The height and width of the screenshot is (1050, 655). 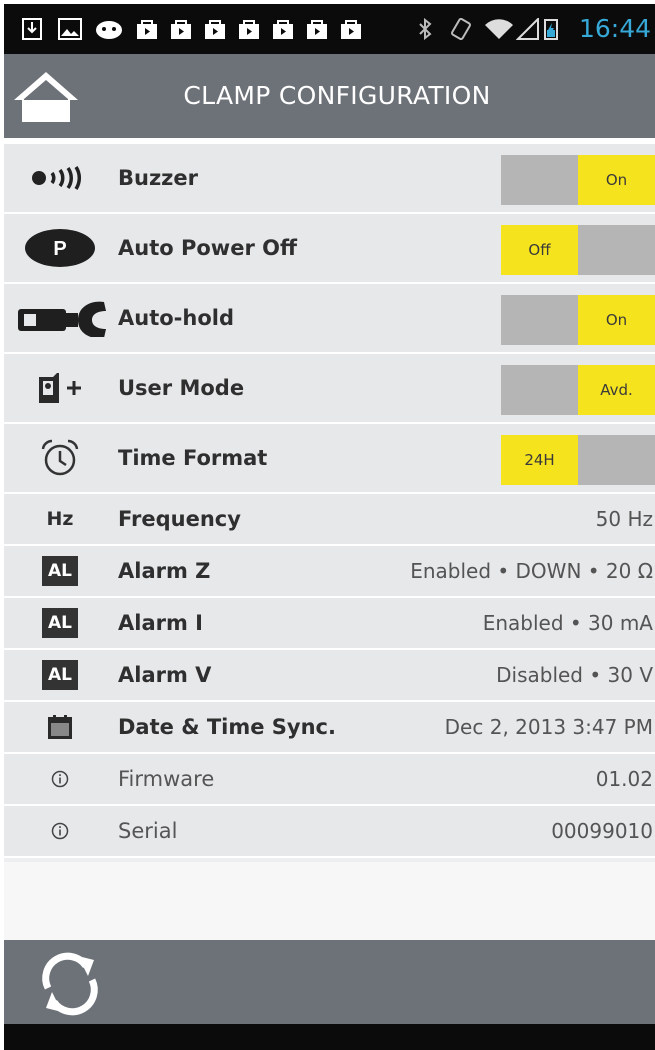 What do you see at coordinates (614, 28) in the screenshot?
I see `clock-time: 16:44` at bounding box center [614, 28].